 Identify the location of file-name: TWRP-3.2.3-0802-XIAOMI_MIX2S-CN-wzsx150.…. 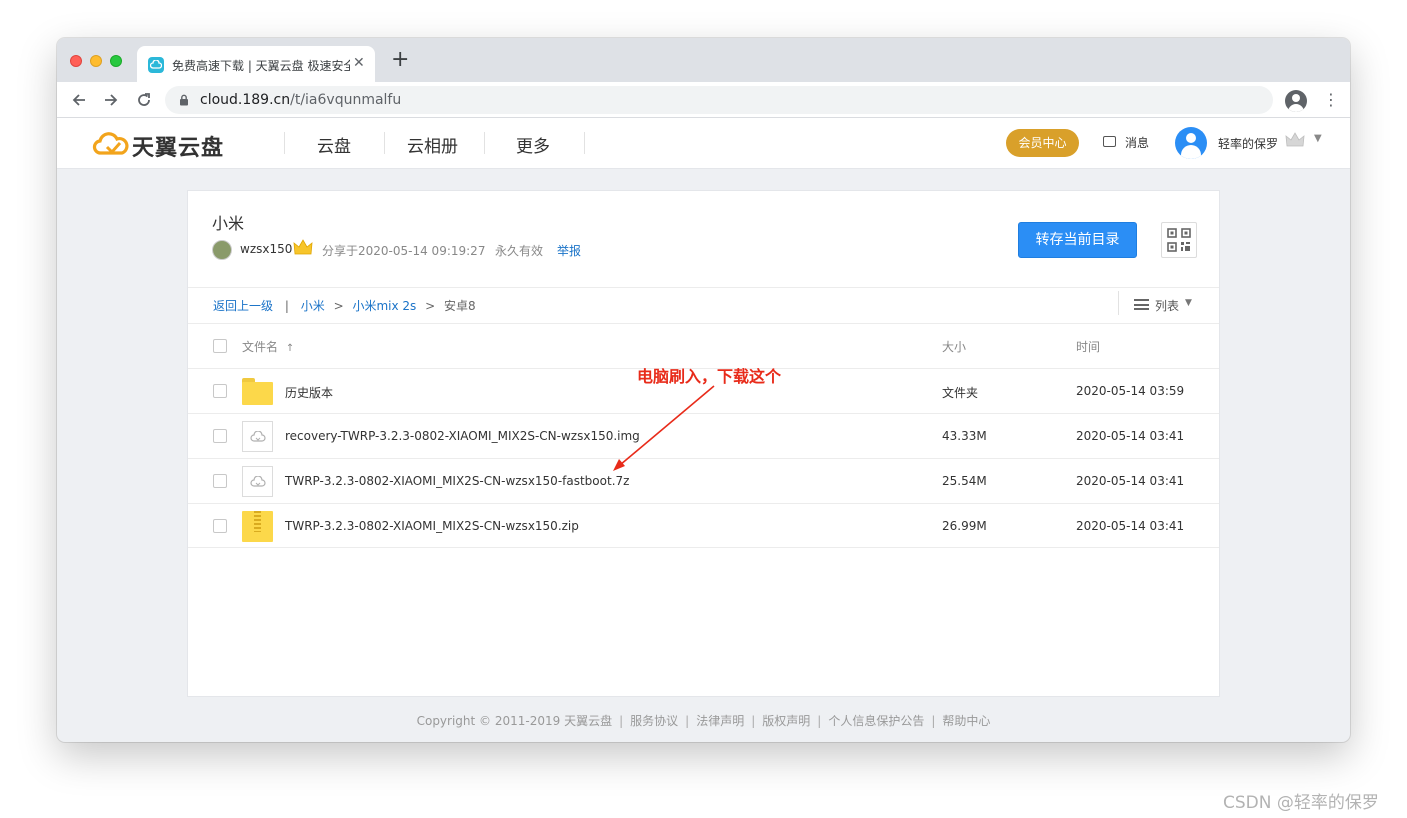
(432, 526).